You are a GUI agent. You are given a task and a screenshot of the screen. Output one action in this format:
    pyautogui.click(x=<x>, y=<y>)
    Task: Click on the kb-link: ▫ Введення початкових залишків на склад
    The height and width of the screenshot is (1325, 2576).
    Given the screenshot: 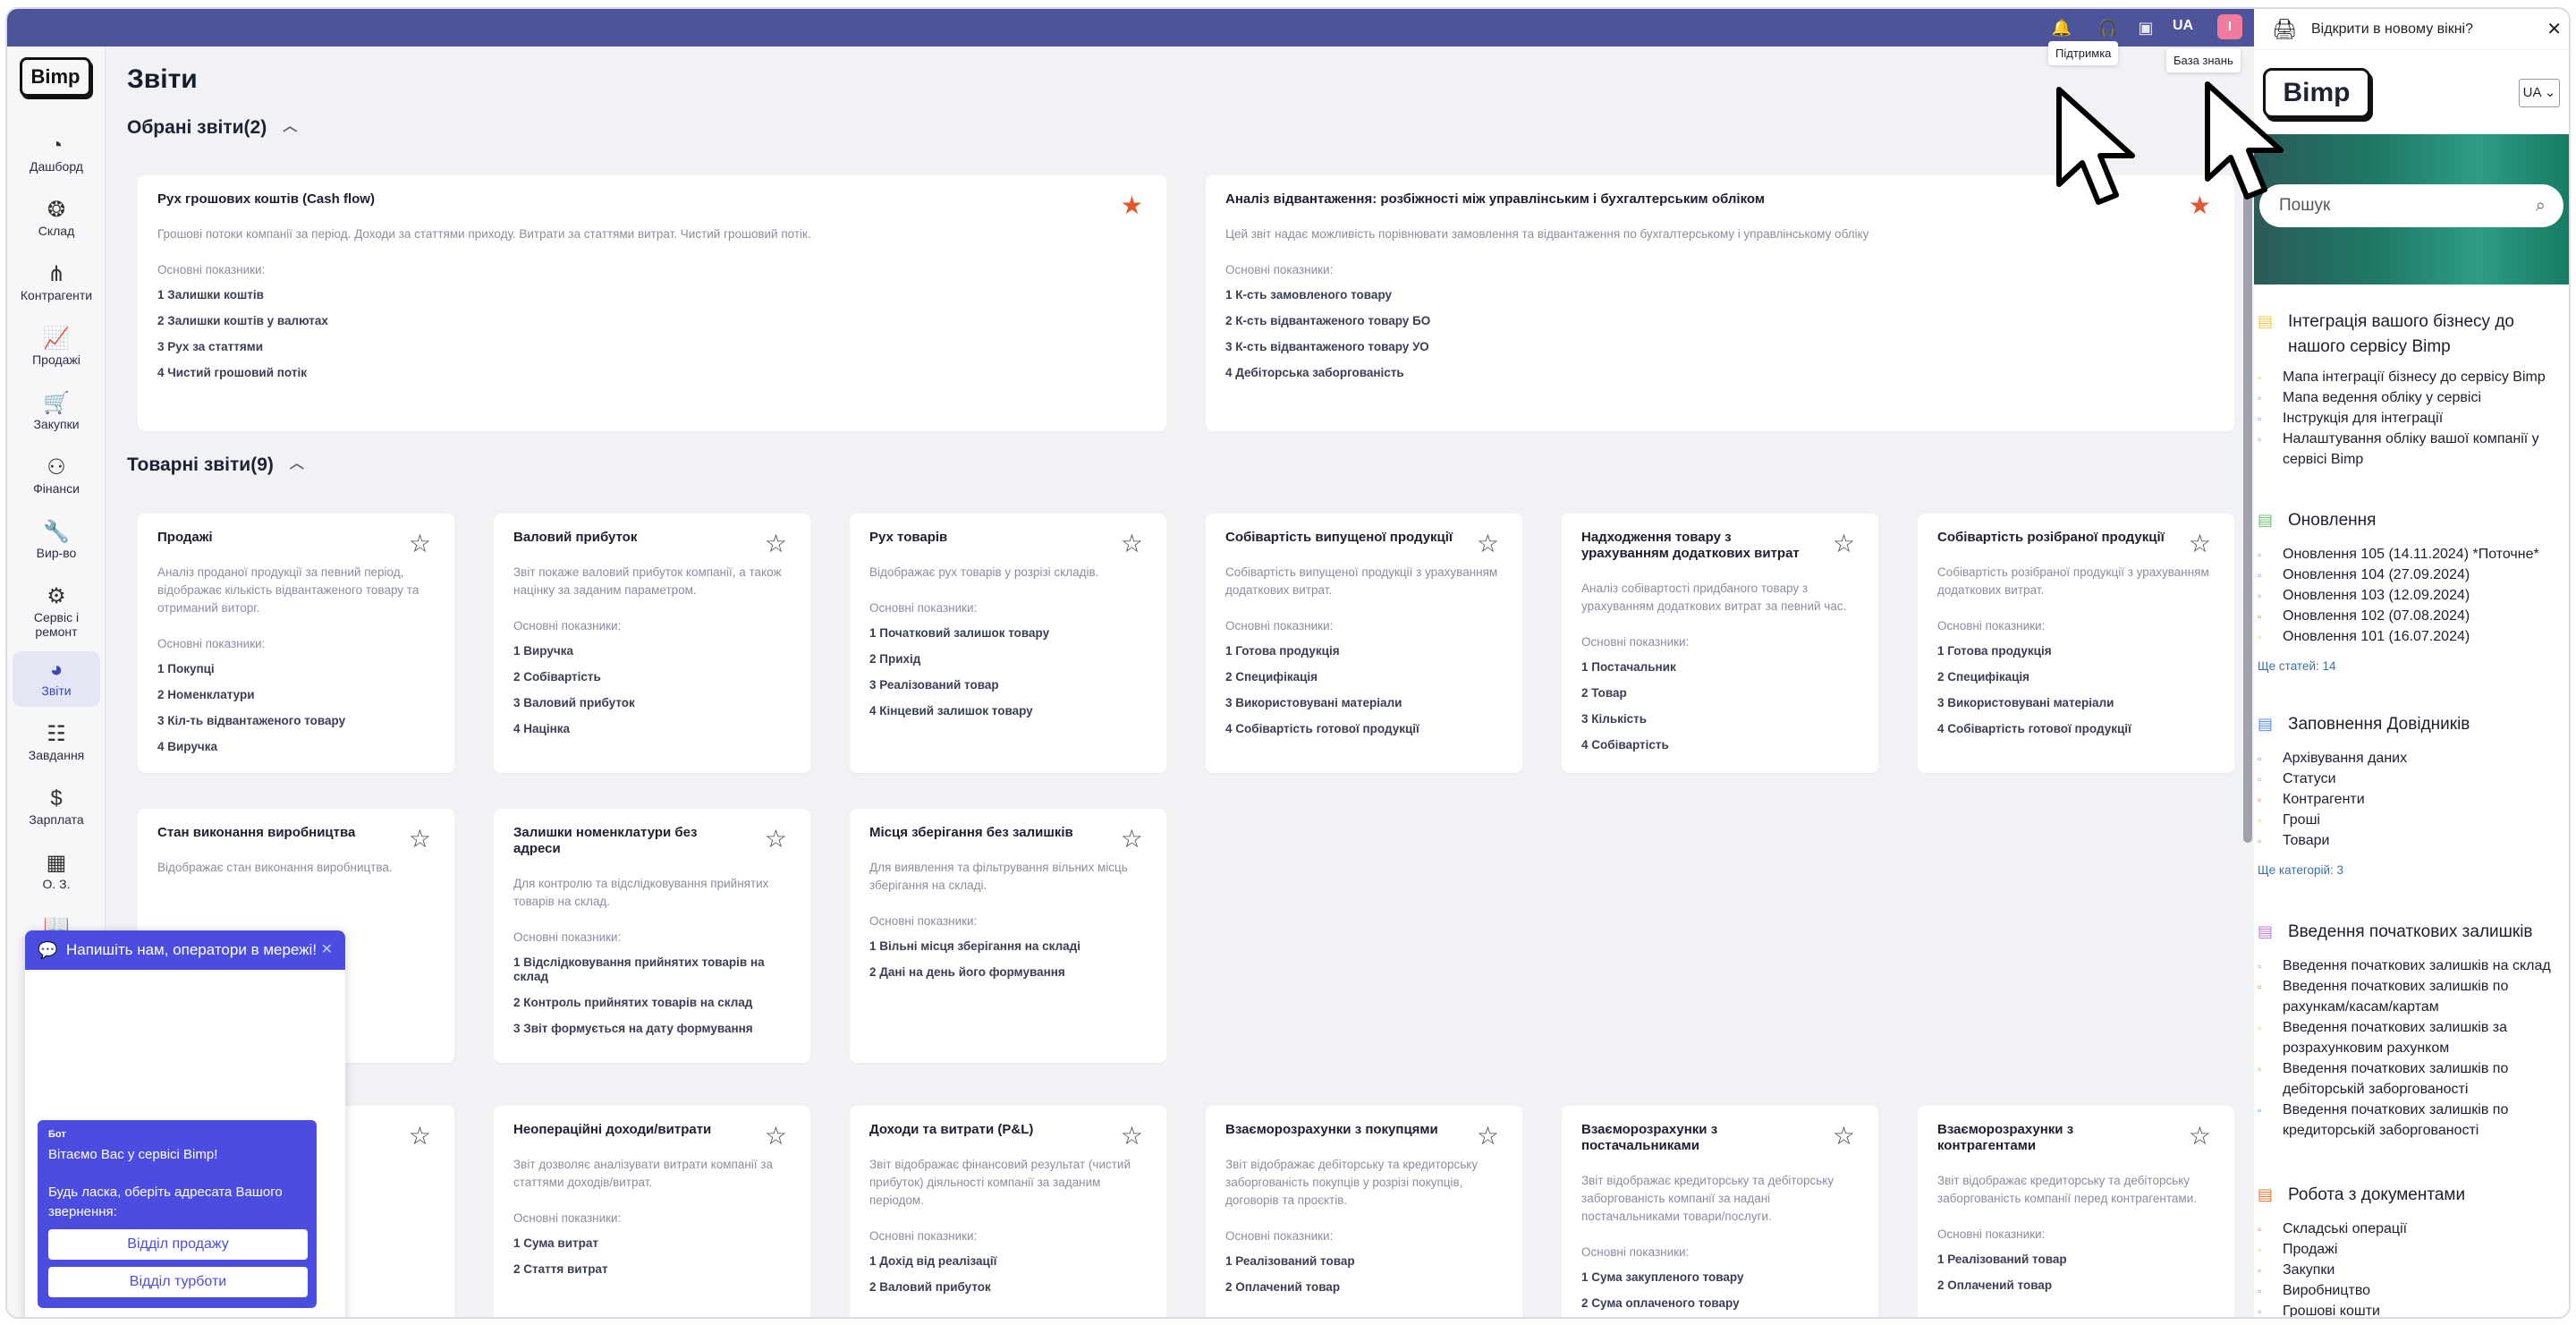 What is the action you would take?
    pyautogui.click(x=2413, y=966)
    